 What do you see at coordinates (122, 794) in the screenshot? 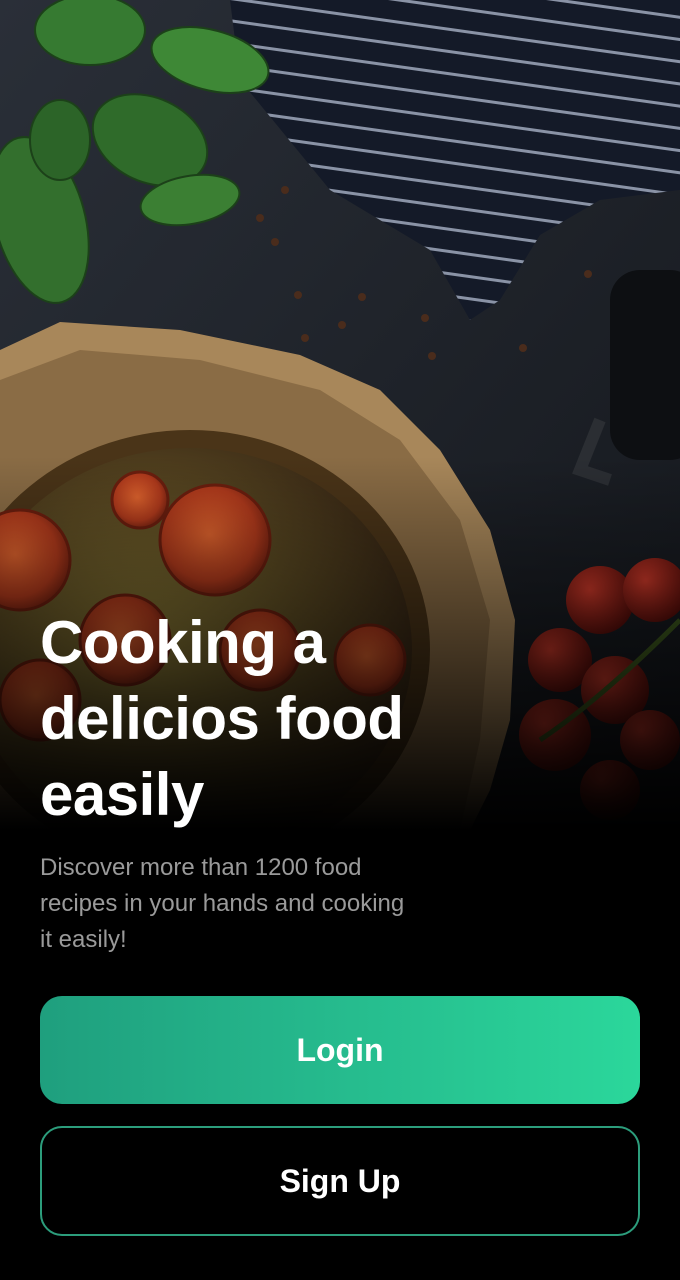
I see `headline-line: easily` at bounding box center [122, 794].